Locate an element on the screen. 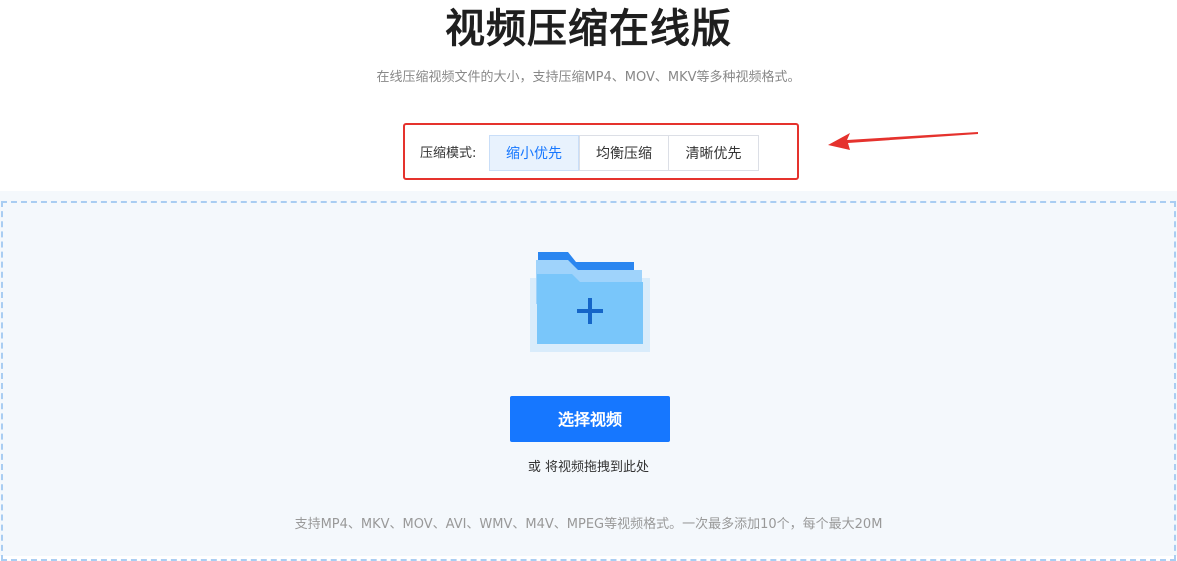  drag-hint: 或 将视频拖拽到此处 is located at coordinates (588, 467).